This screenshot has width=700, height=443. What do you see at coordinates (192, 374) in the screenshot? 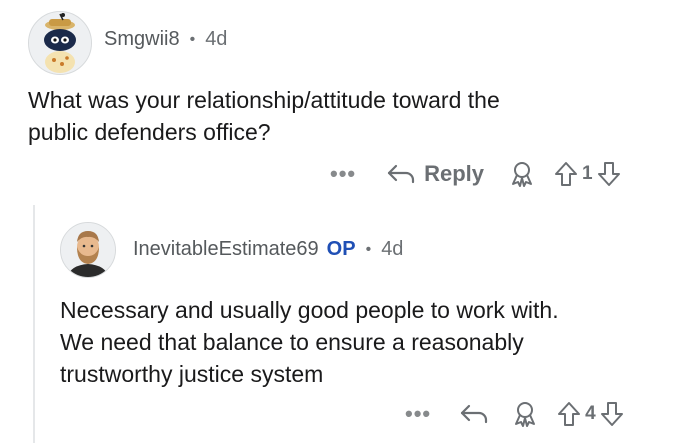
I see `comment-text-line: trustworthy justice system` at bounding box center [192, 374].